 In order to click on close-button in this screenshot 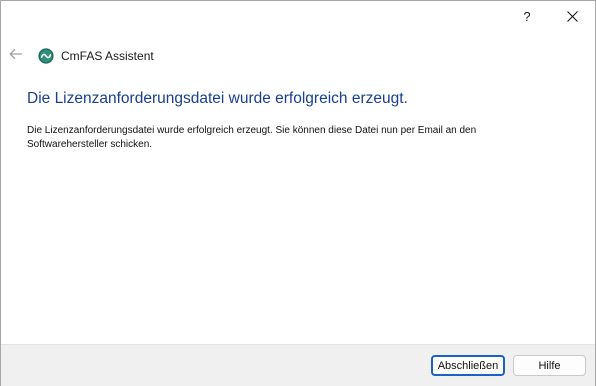, I will do `click(572, 16)`.